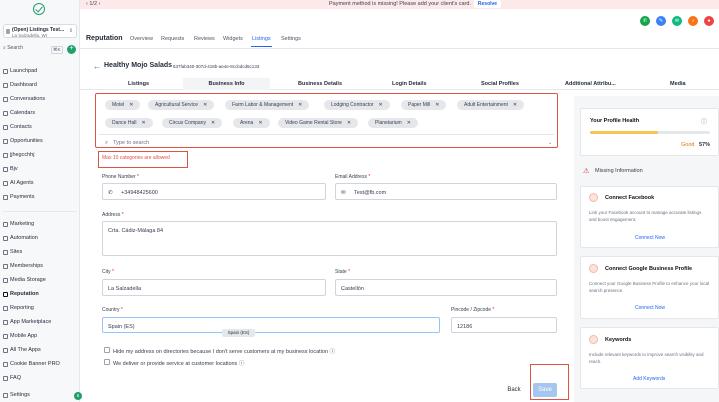 The image size is (719, 402). What do you see at coordinates (40, 396) in the screenshot?
I see `sidebar-item-settings: Settings` at bounding box center [40, 396].